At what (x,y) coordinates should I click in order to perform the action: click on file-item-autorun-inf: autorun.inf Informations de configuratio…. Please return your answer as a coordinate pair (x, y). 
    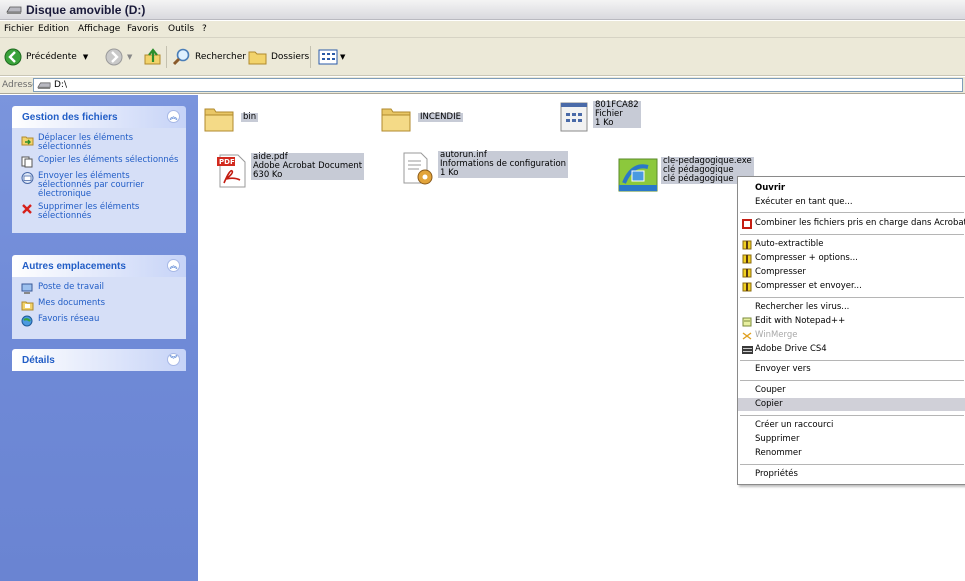
    Looking at the image, I should click on (485, 169).